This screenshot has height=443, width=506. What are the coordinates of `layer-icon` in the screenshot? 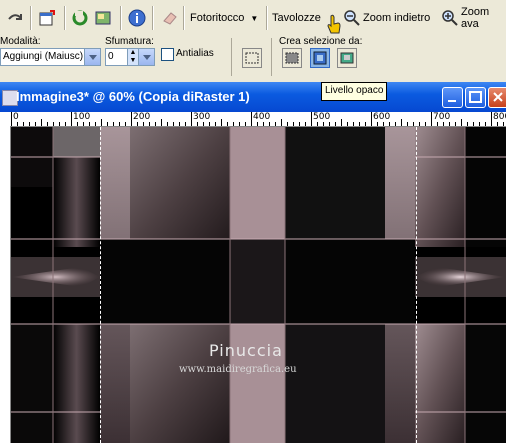 It's located at (292, 58).